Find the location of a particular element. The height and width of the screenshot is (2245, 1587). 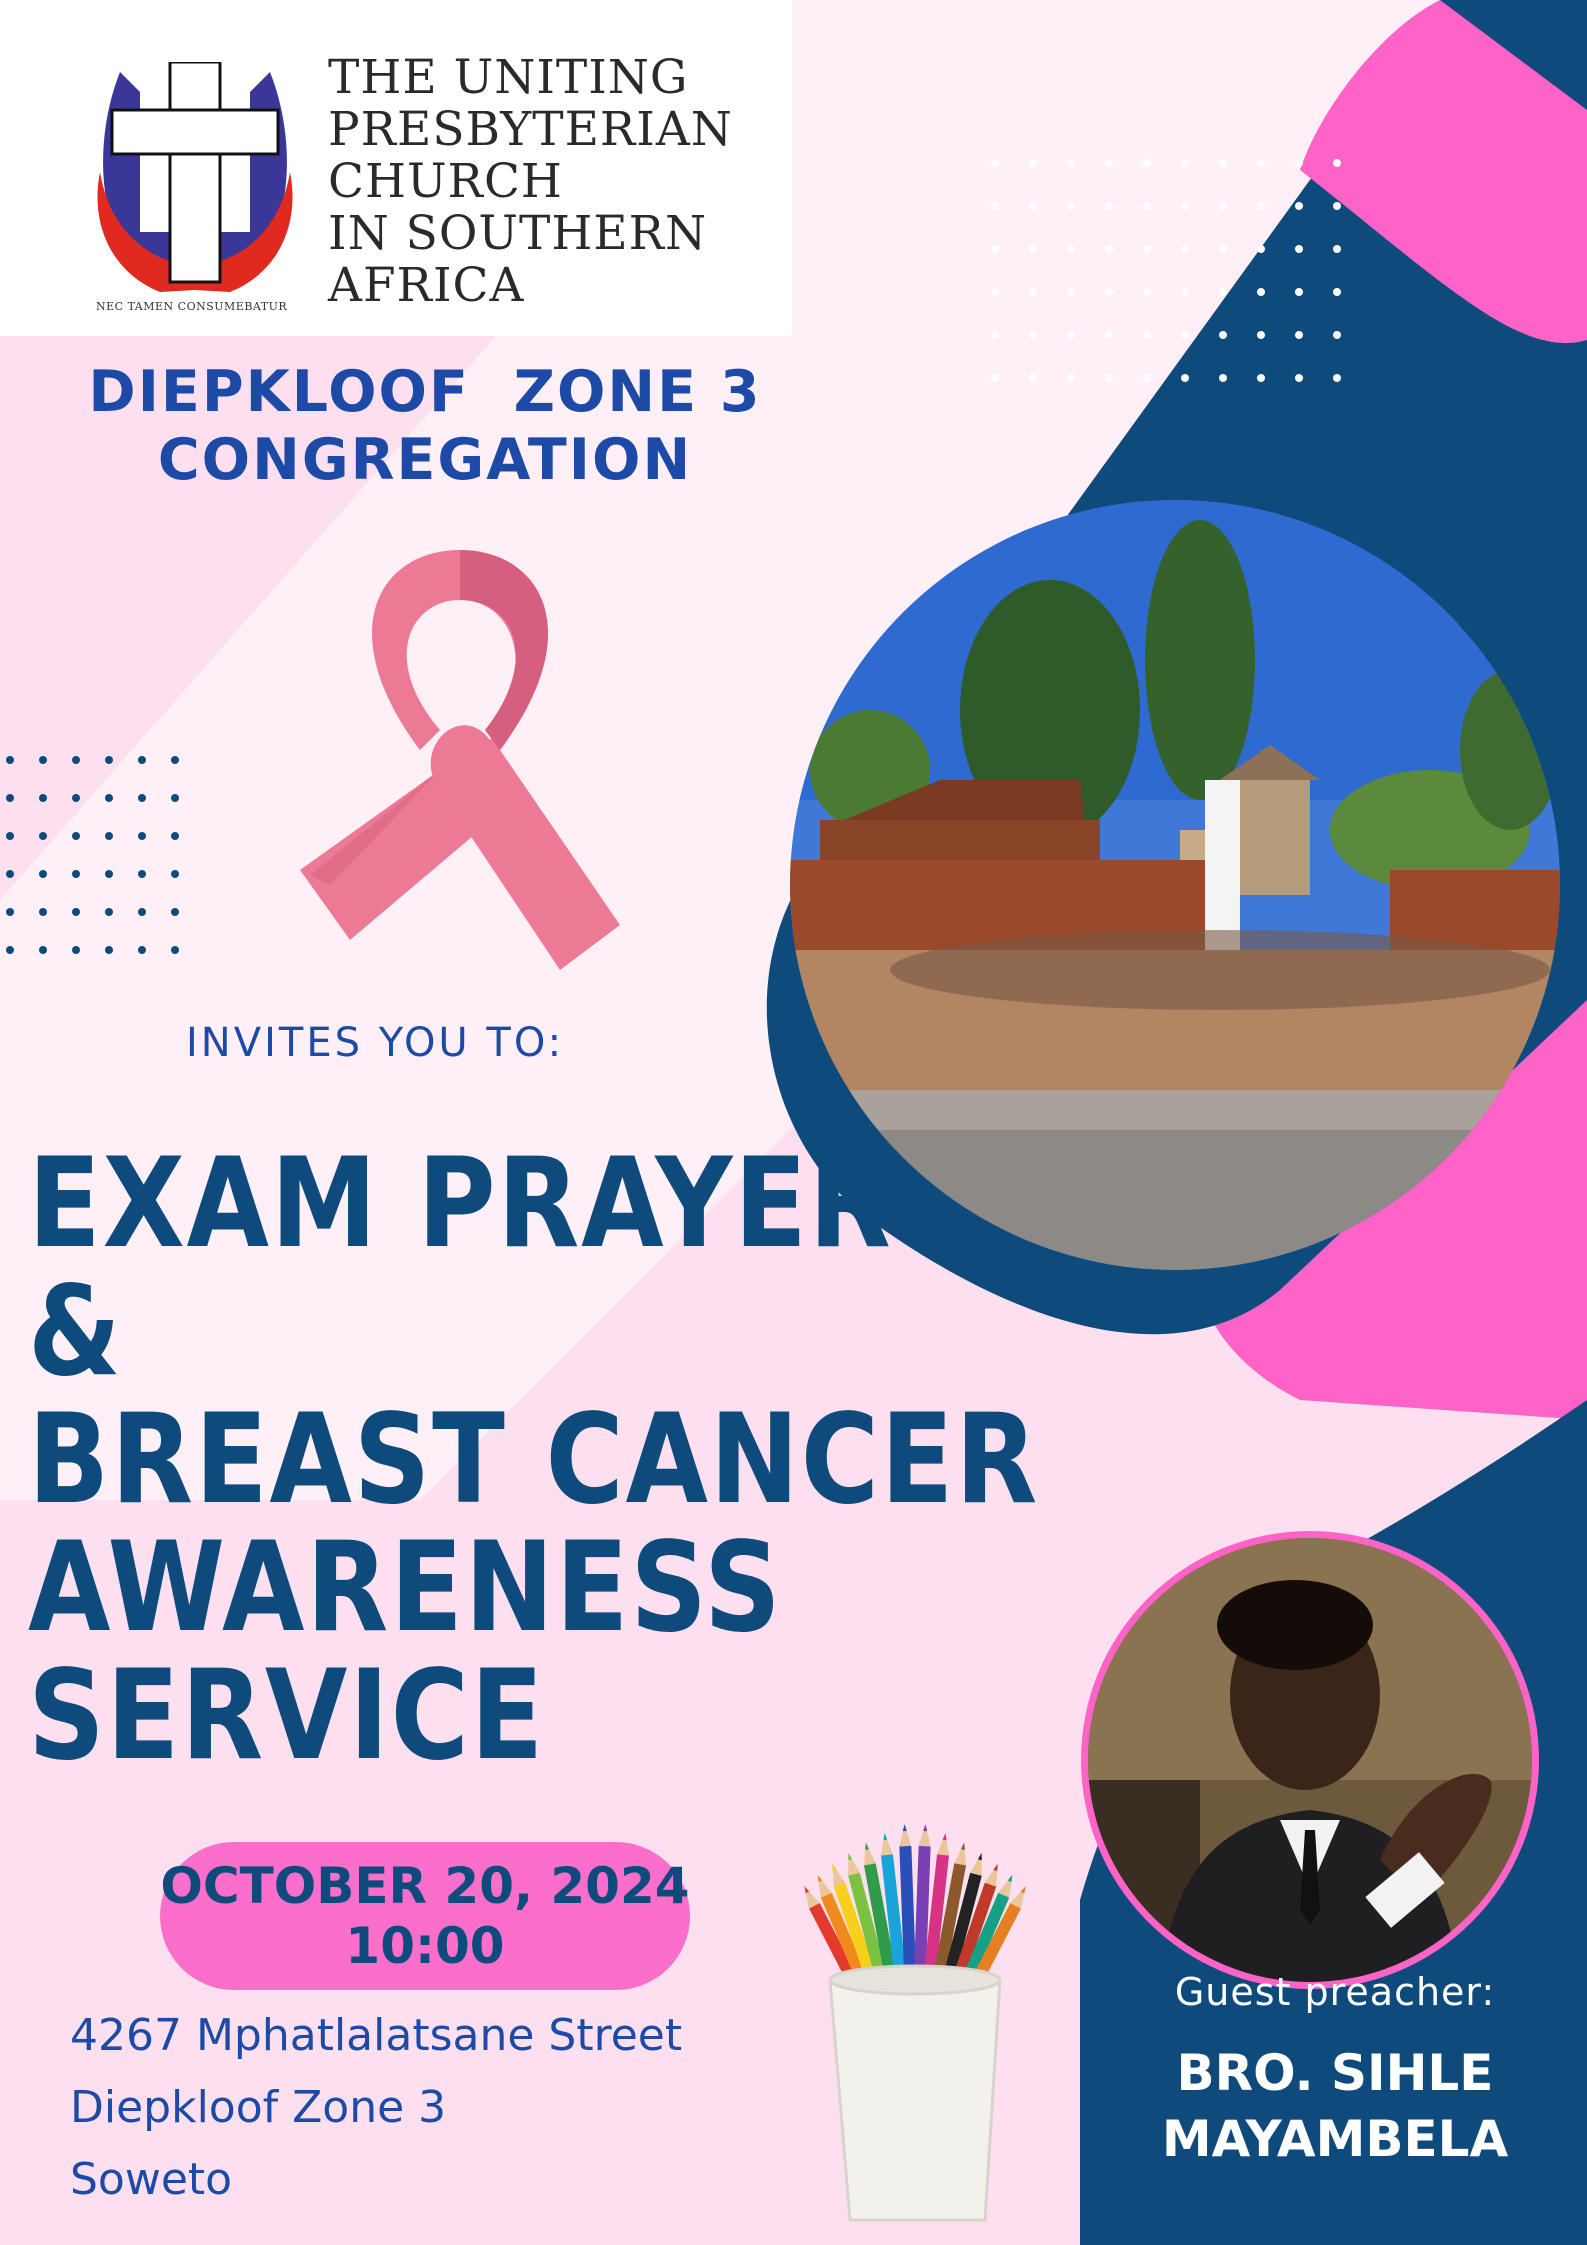

pink-ribbon-icon is located at coordinates (460, 760).